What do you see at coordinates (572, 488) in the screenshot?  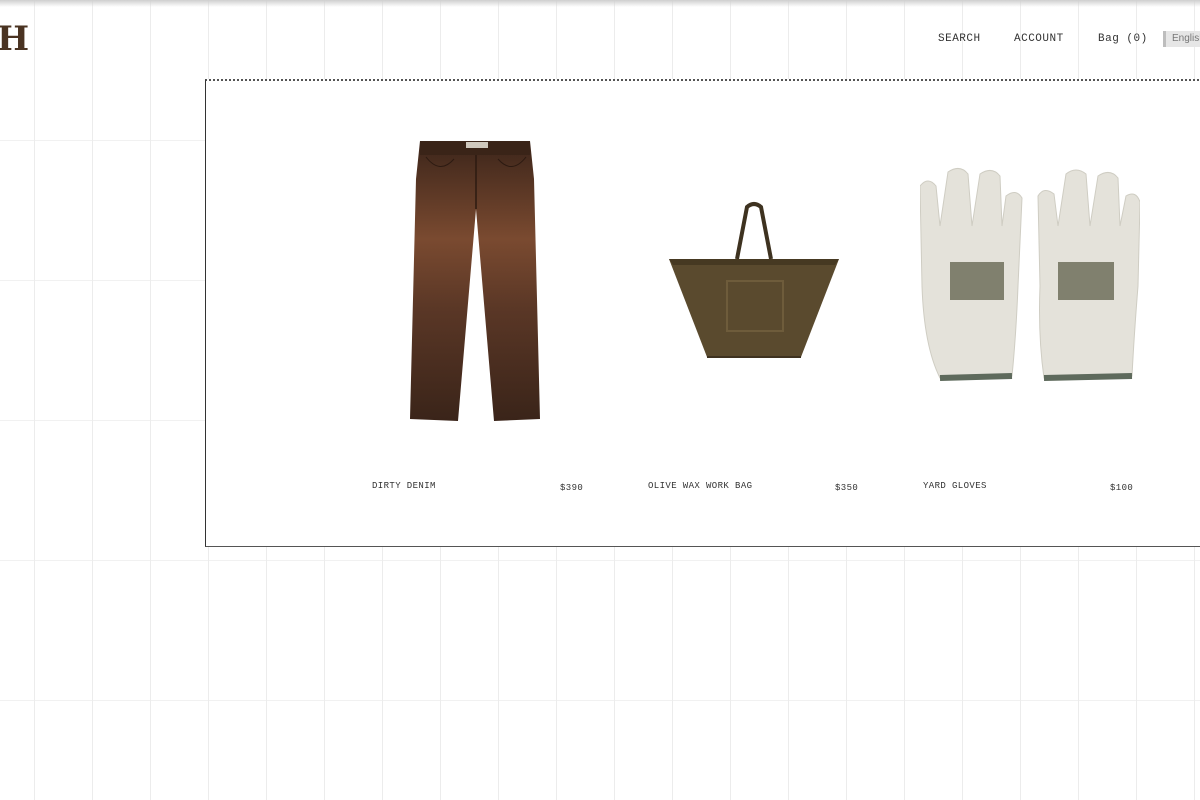 I see `product-price: $390` at bounding box center [572, 488].